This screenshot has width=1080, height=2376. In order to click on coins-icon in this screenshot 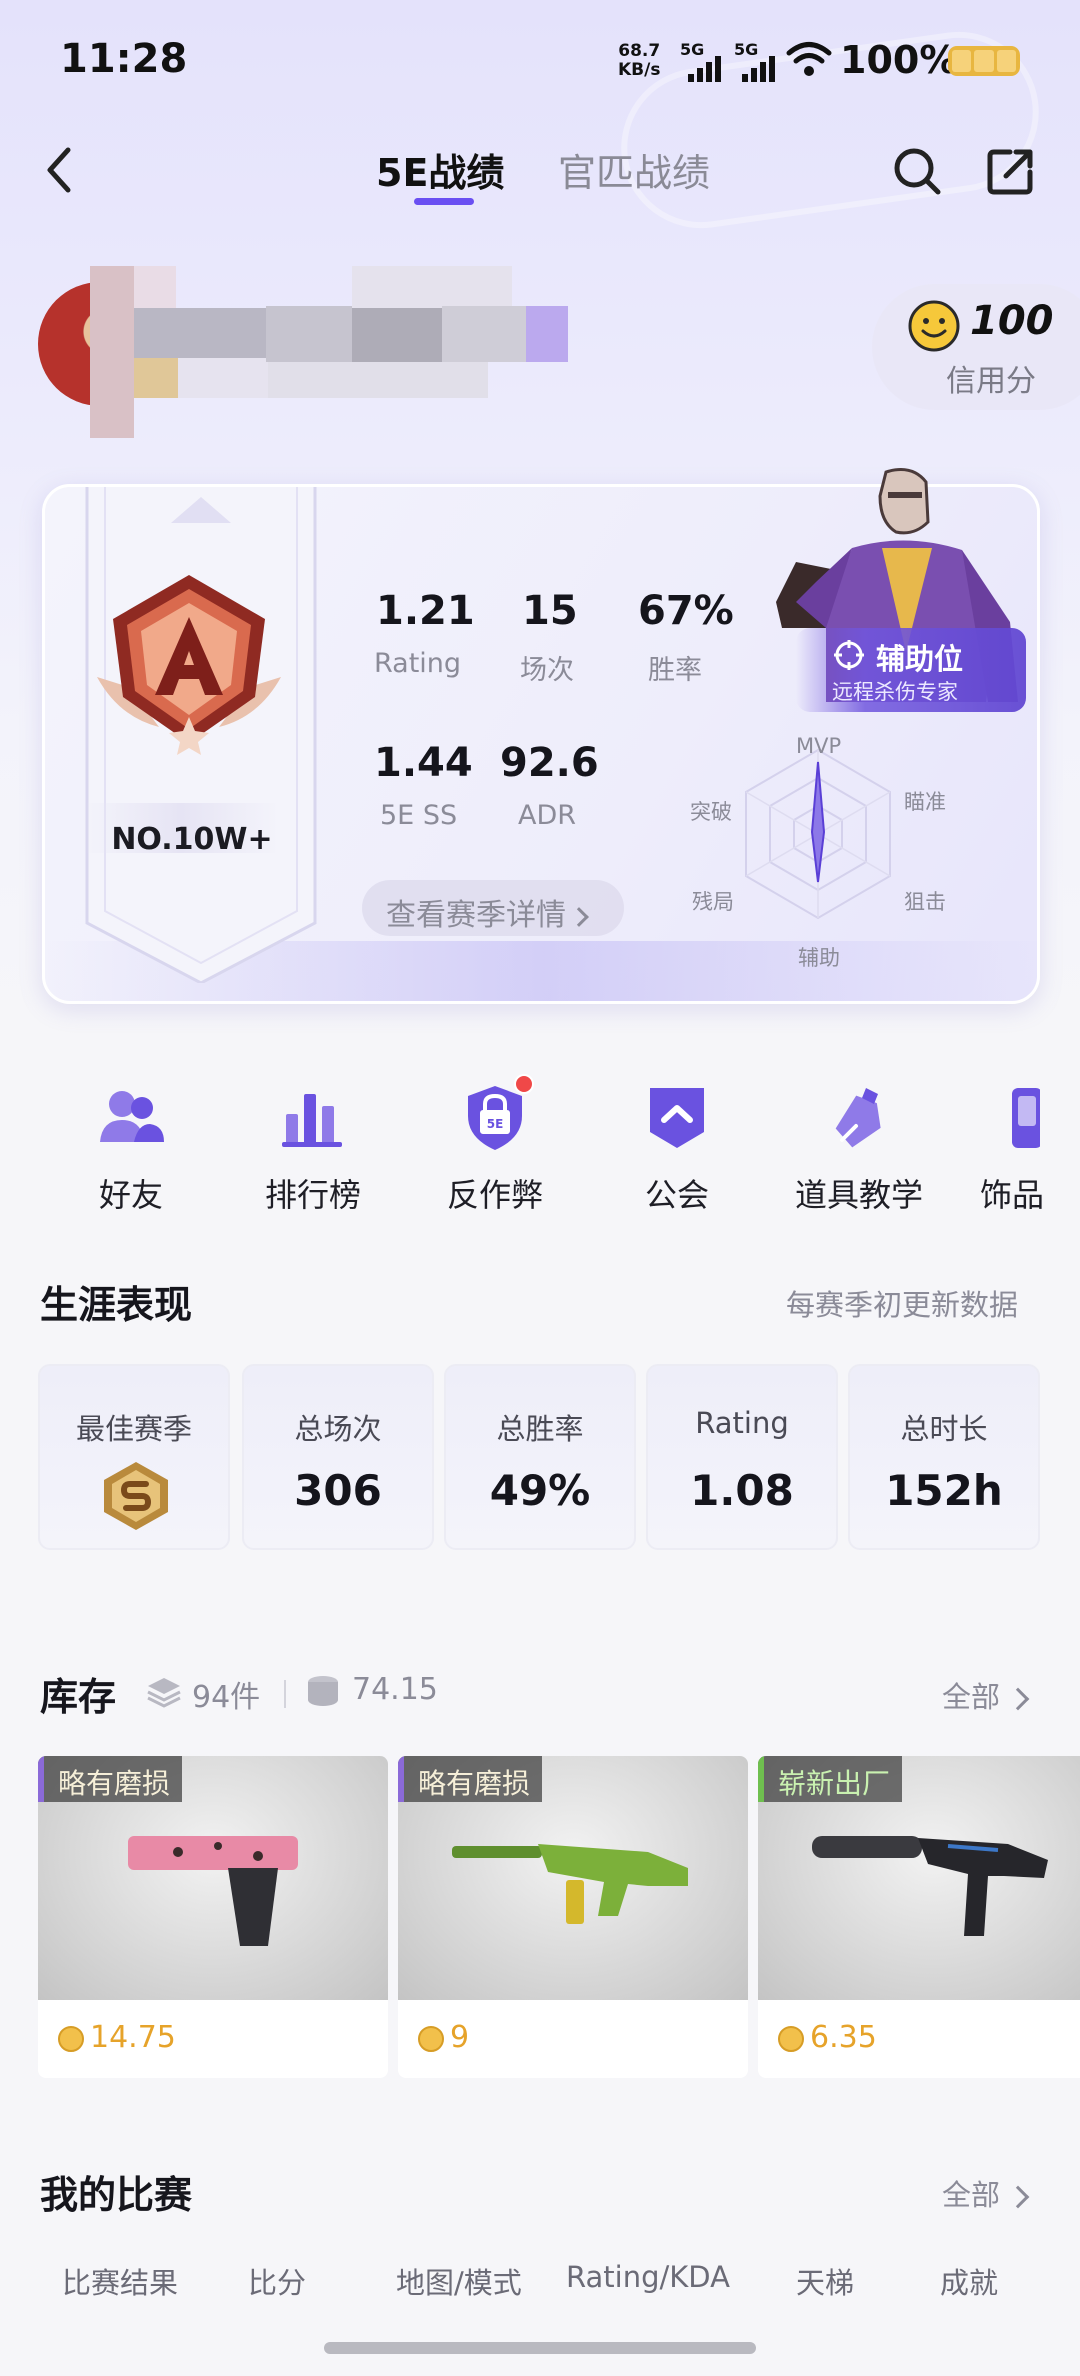, I will do `click(323, 1691)`.